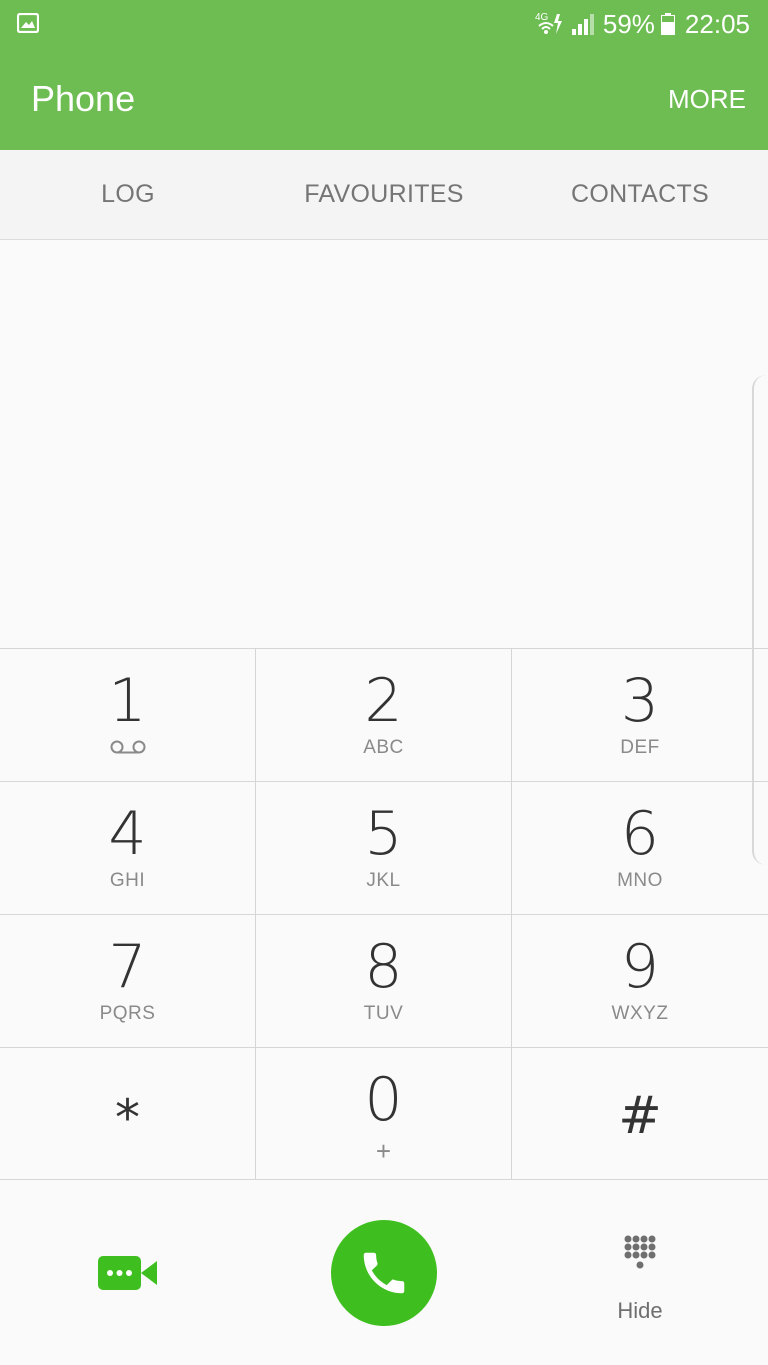 The image size is (768, 1365). I want to click on key-letters: +, so click(383, 1151).